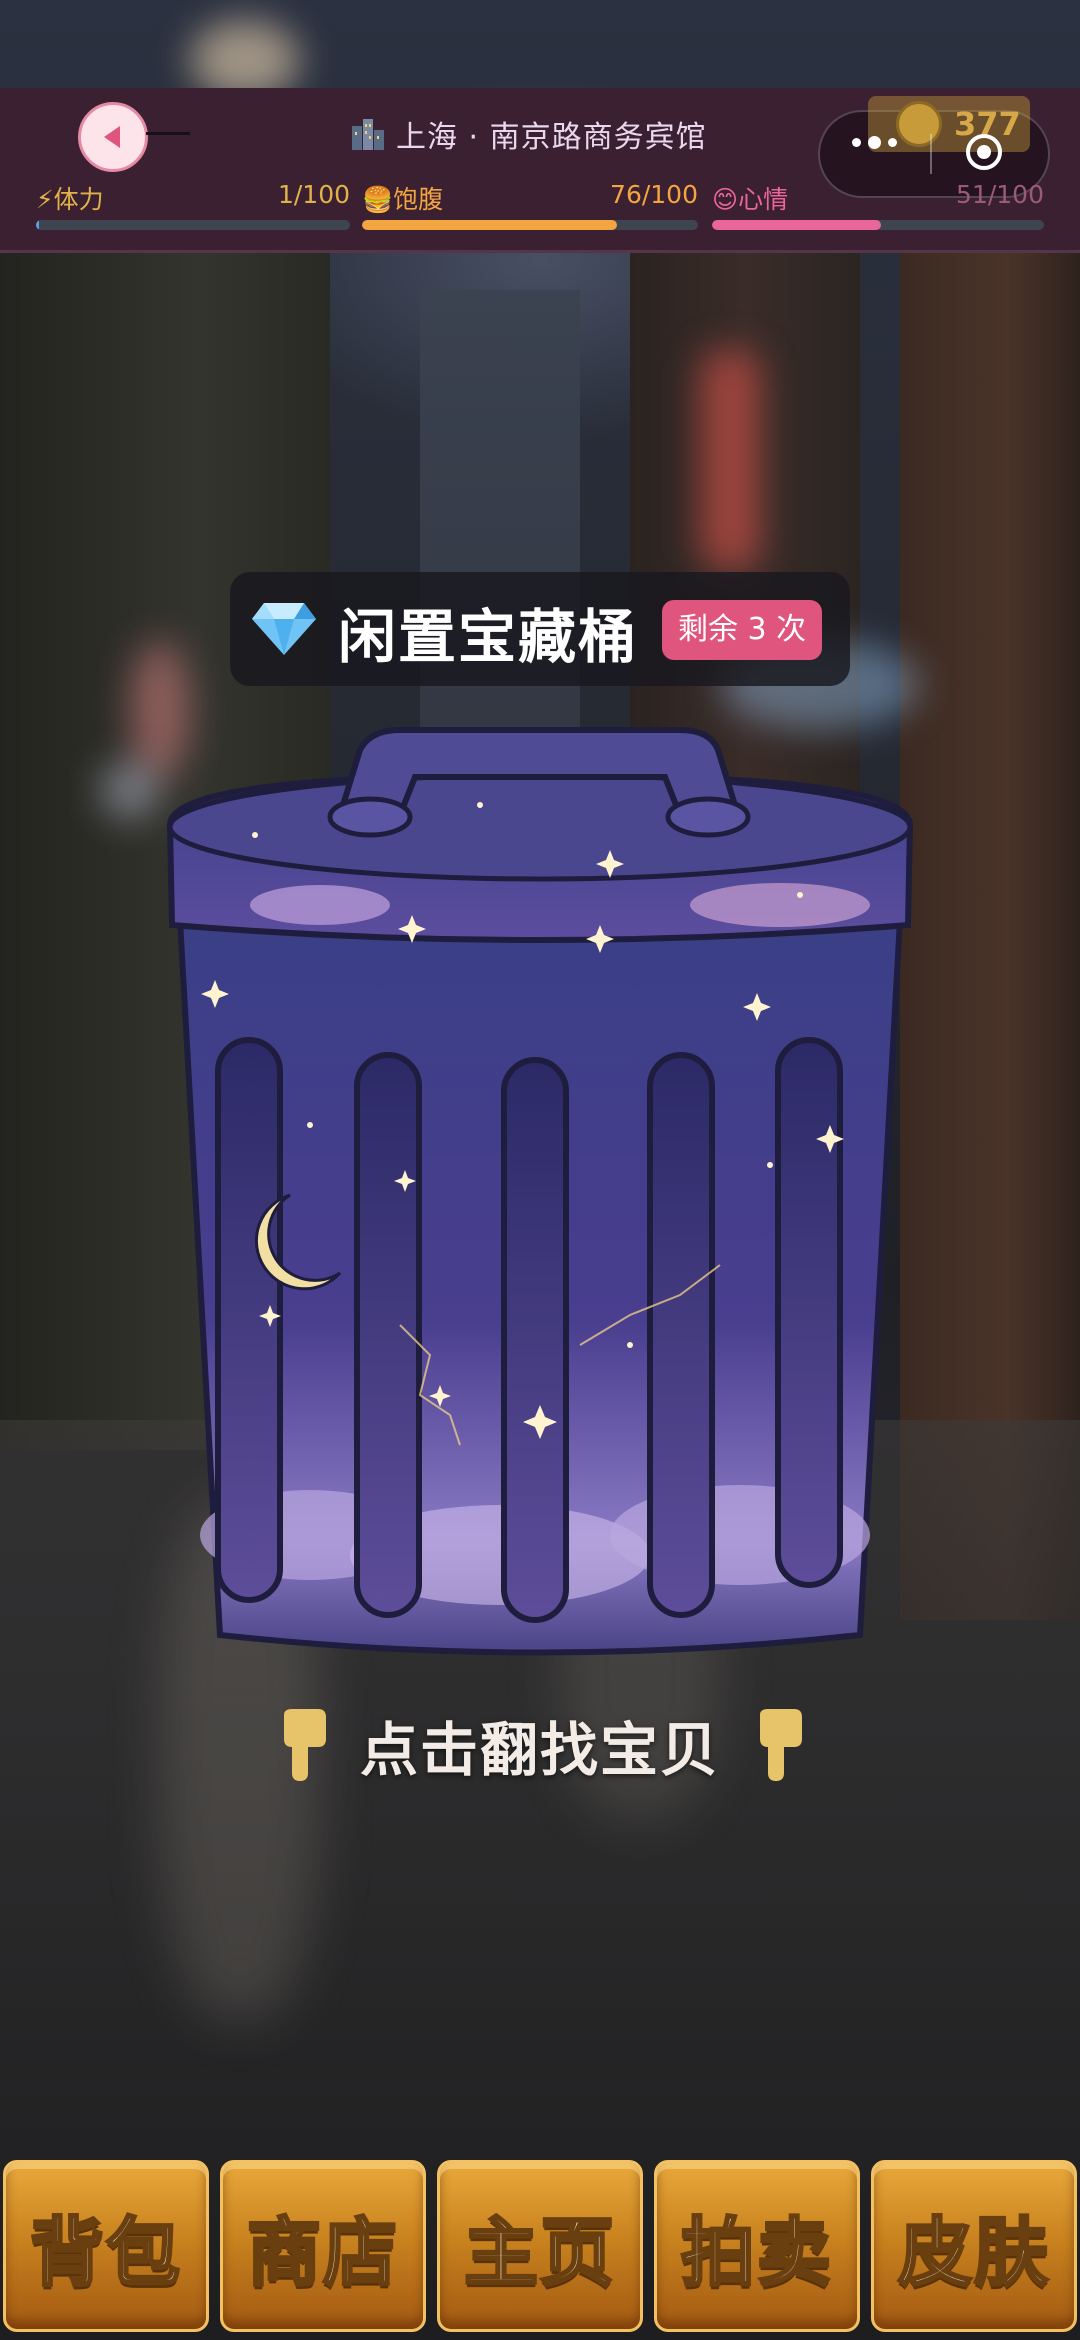 This screenshot has width=1080, height=2340. I want to click on back-arrow-icon, so click(112, 137).